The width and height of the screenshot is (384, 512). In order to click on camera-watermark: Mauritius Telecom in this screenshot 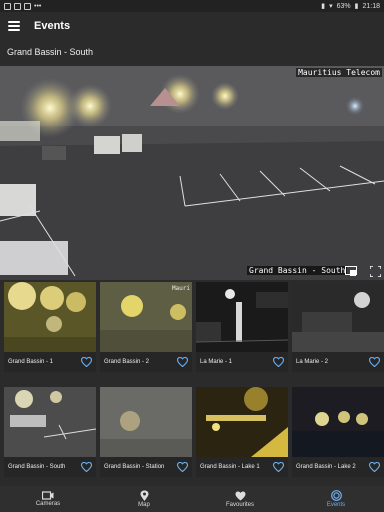, I will do `click(339, 72)`.